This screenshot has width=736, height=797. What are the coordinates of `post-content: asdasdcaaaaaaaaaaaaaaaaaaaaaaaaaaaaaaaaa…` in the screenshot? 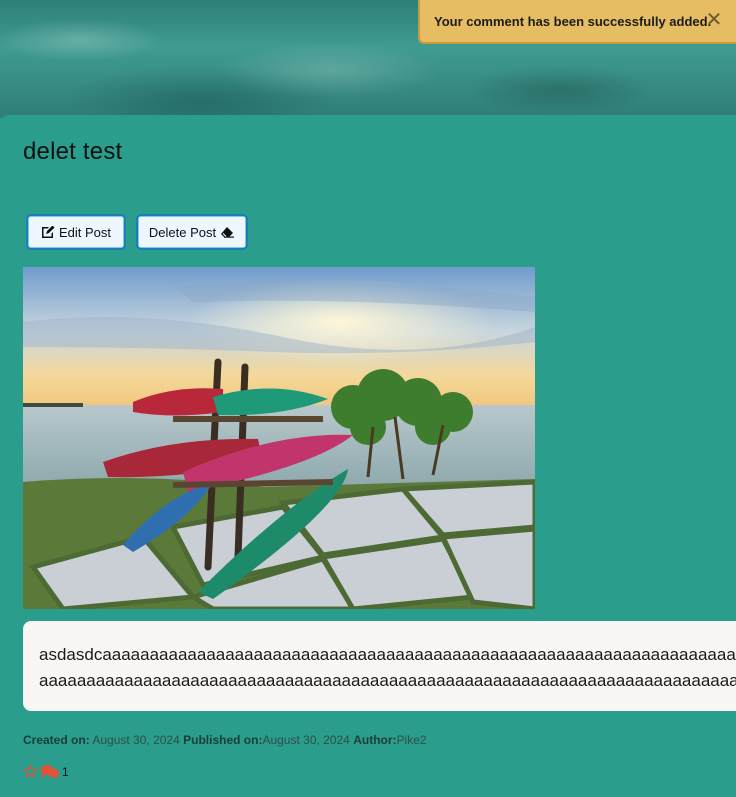 It's located at (379, 666).